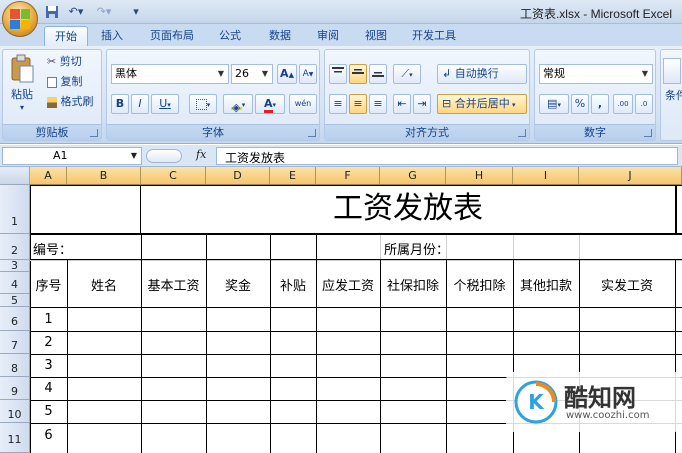  Describe the element at coordinates (48, 342) in the screenshot. I see `serial-cell: 2` at that location.